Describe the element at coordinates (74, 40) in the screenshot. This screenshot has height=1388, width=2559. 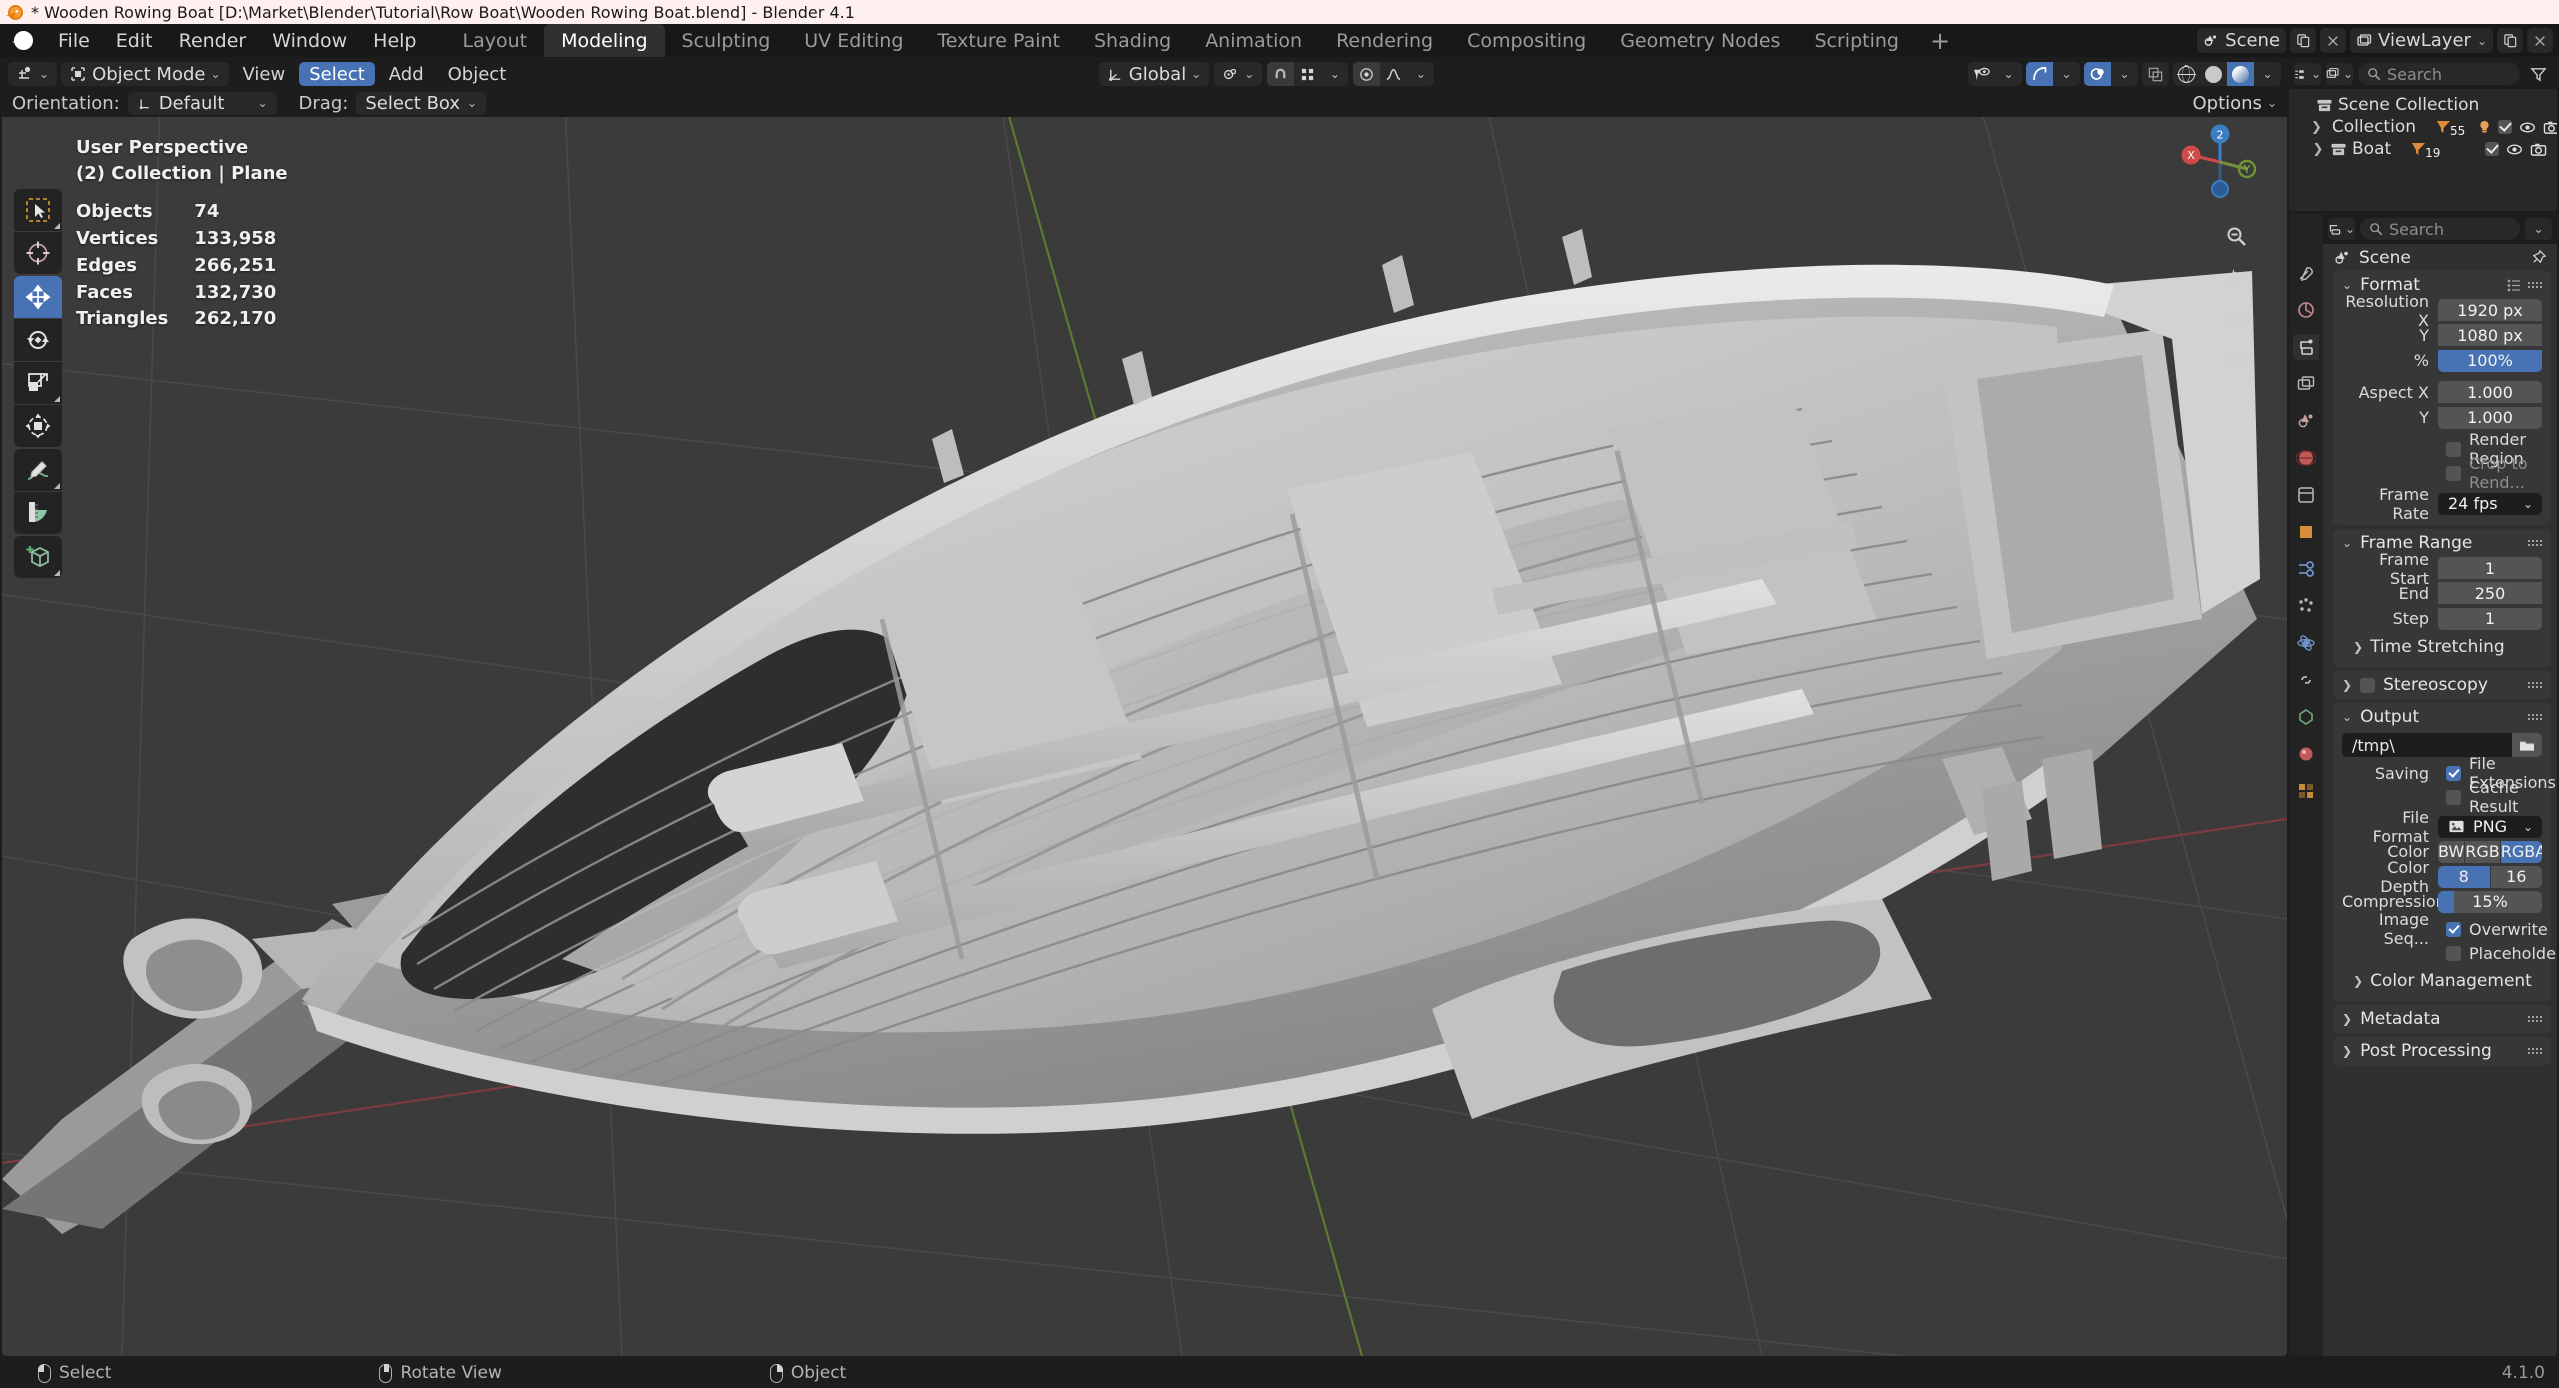
I see `menu-file: File` at that location.